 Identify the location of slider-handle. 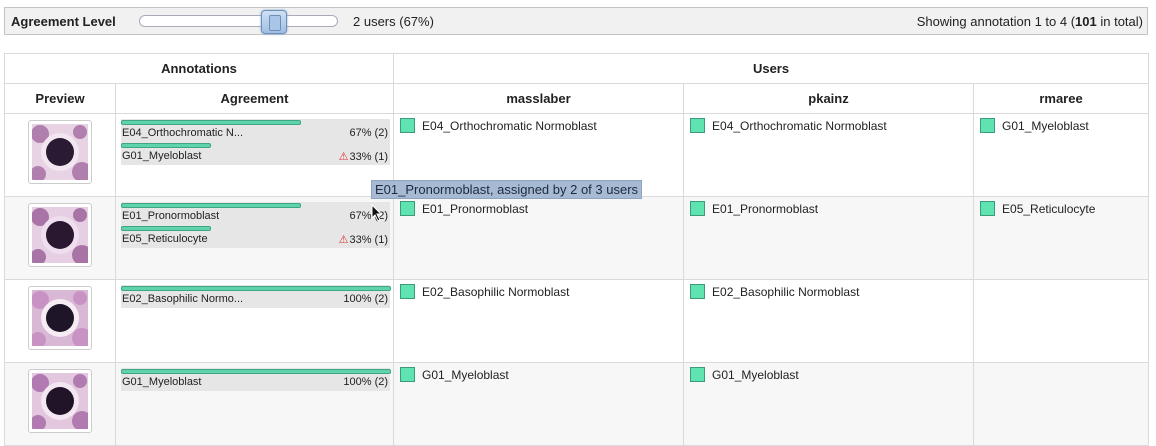
(274, 22).